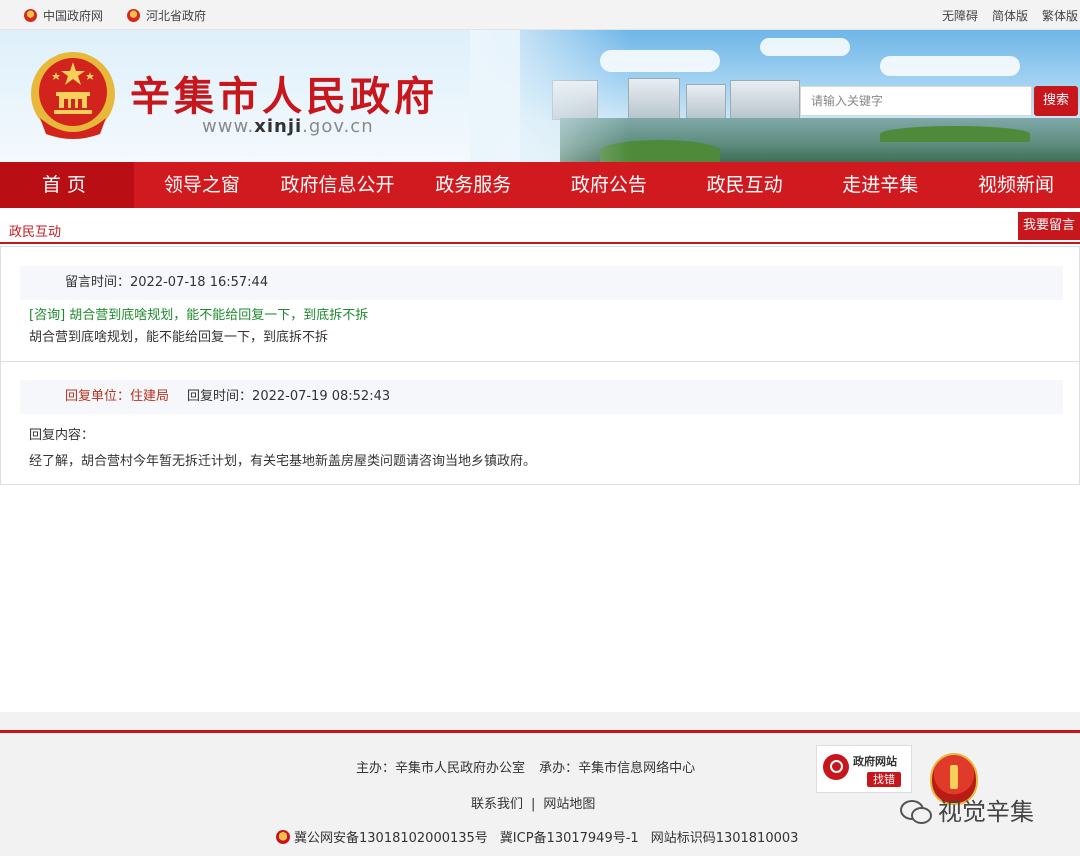  I want to click on nav-item-video-news: 视频新闻, so click(1014, 185).